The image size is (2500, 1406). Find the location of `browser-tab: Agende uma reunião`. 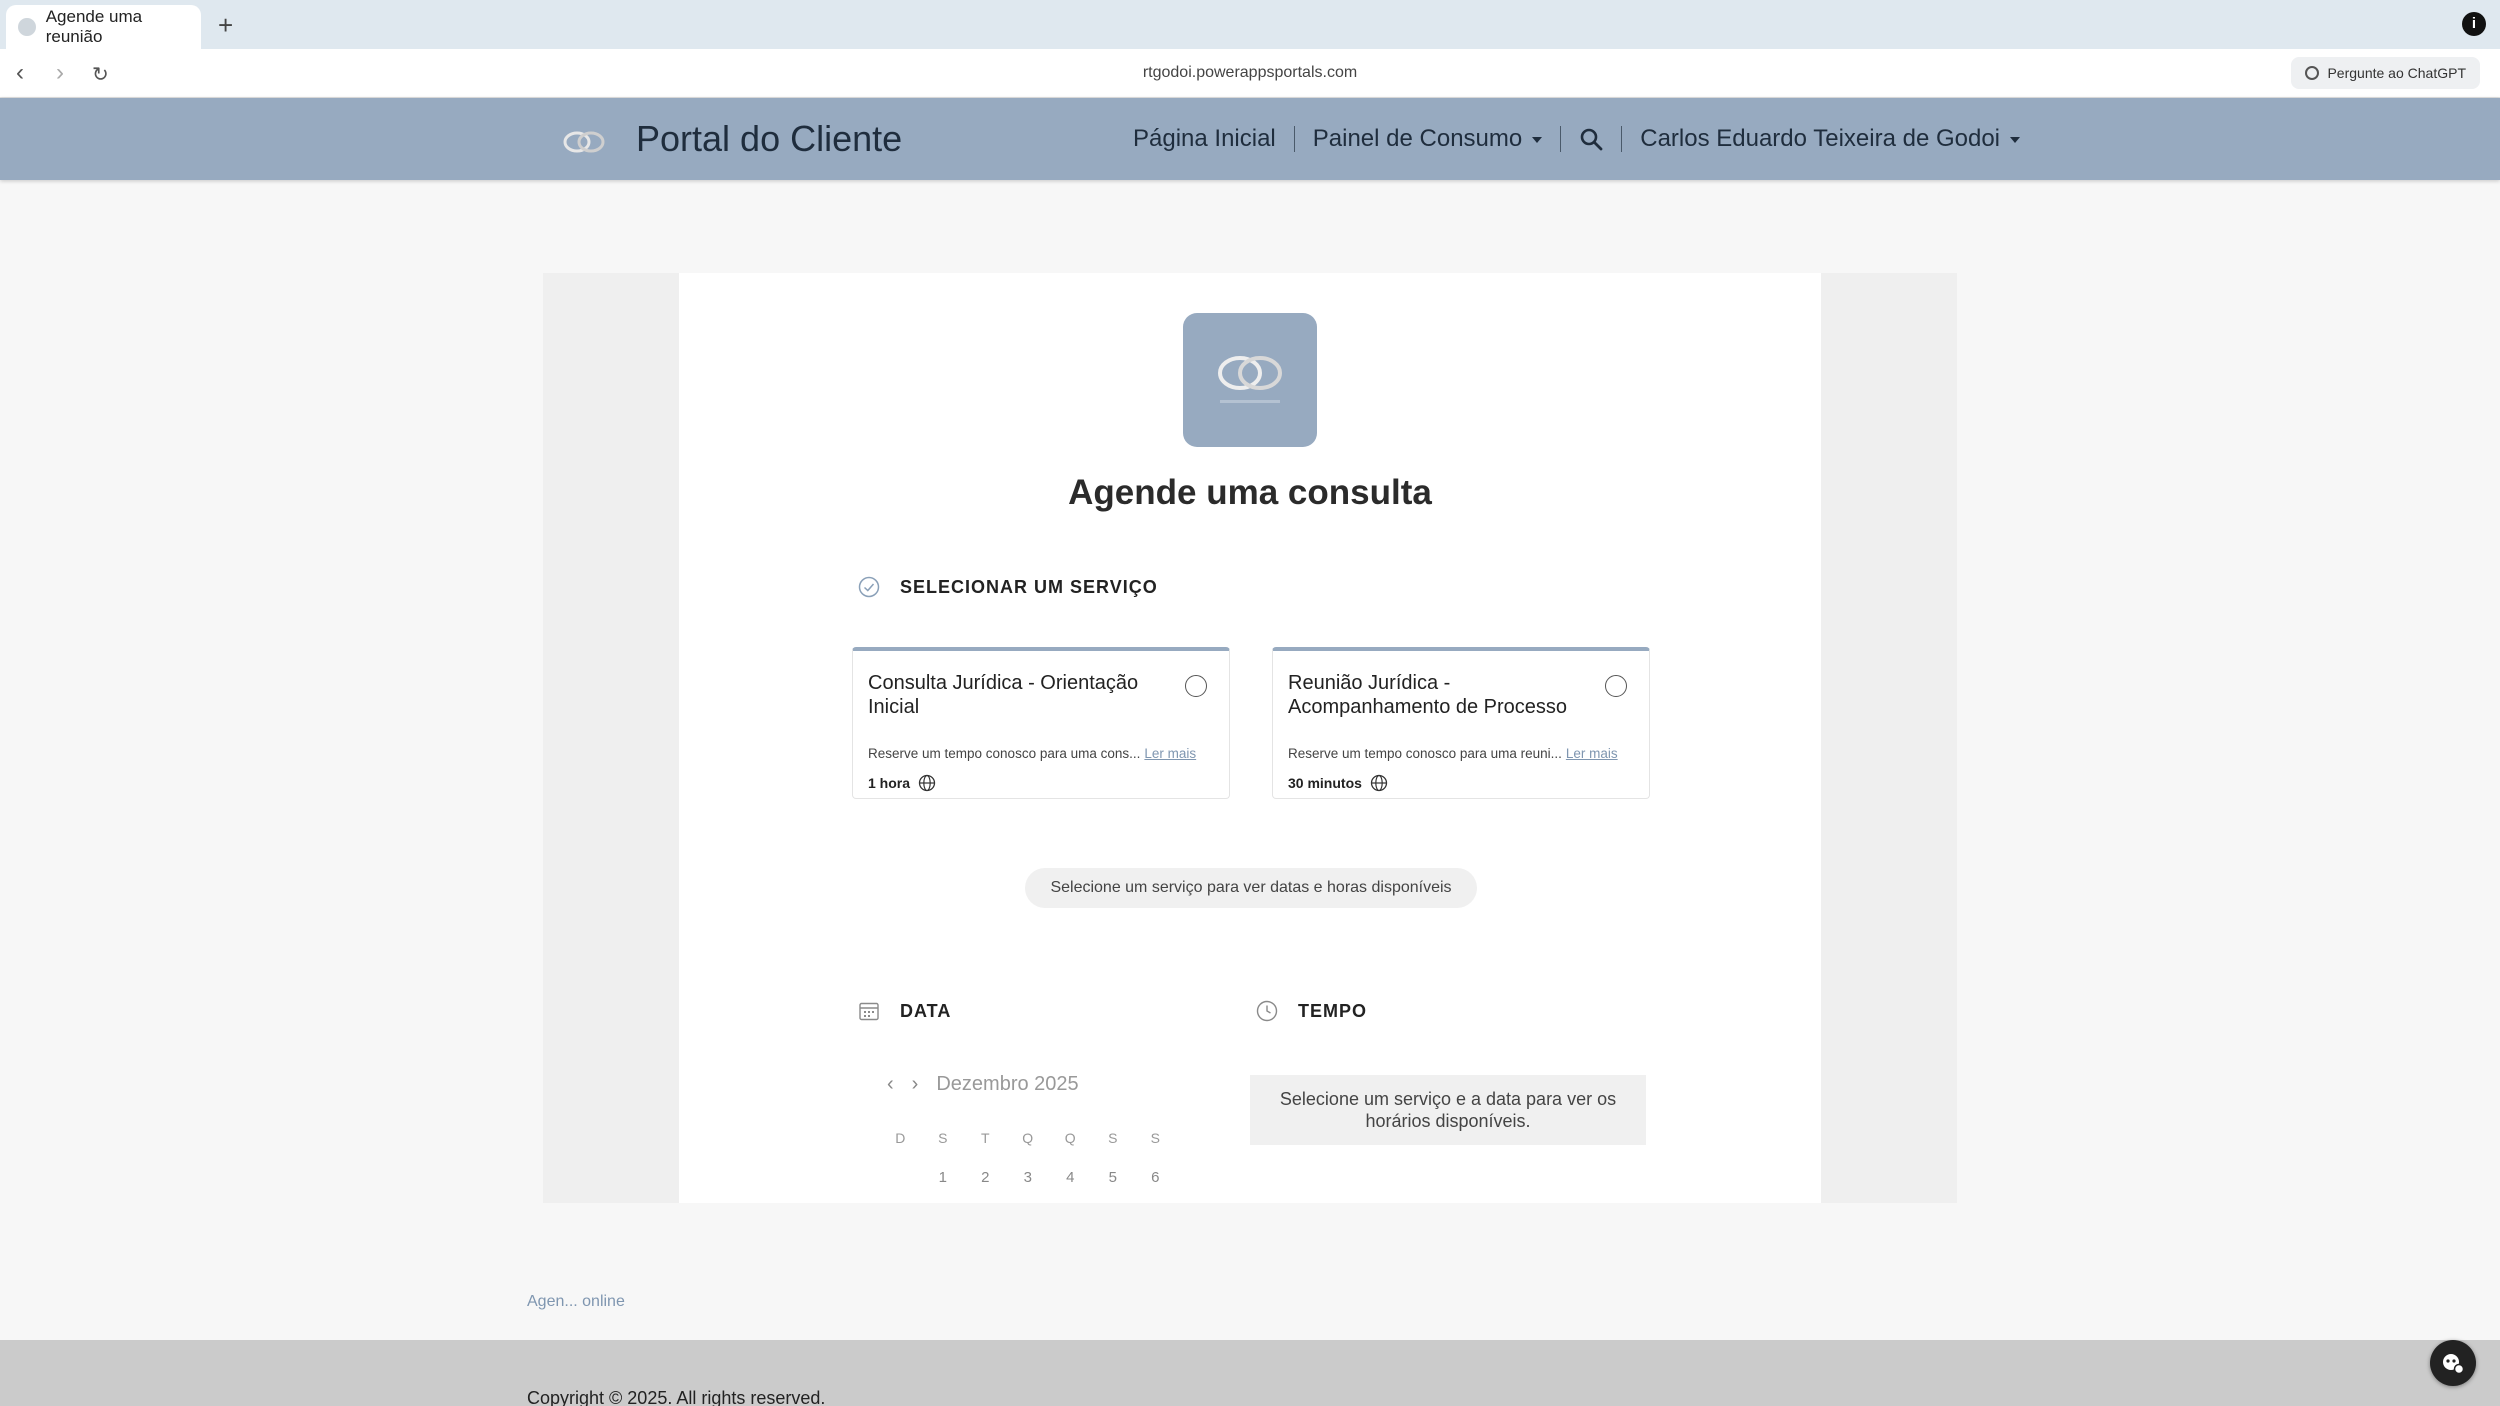

browser-tab: Agende uma reunião is located at coordinates (103, 27).